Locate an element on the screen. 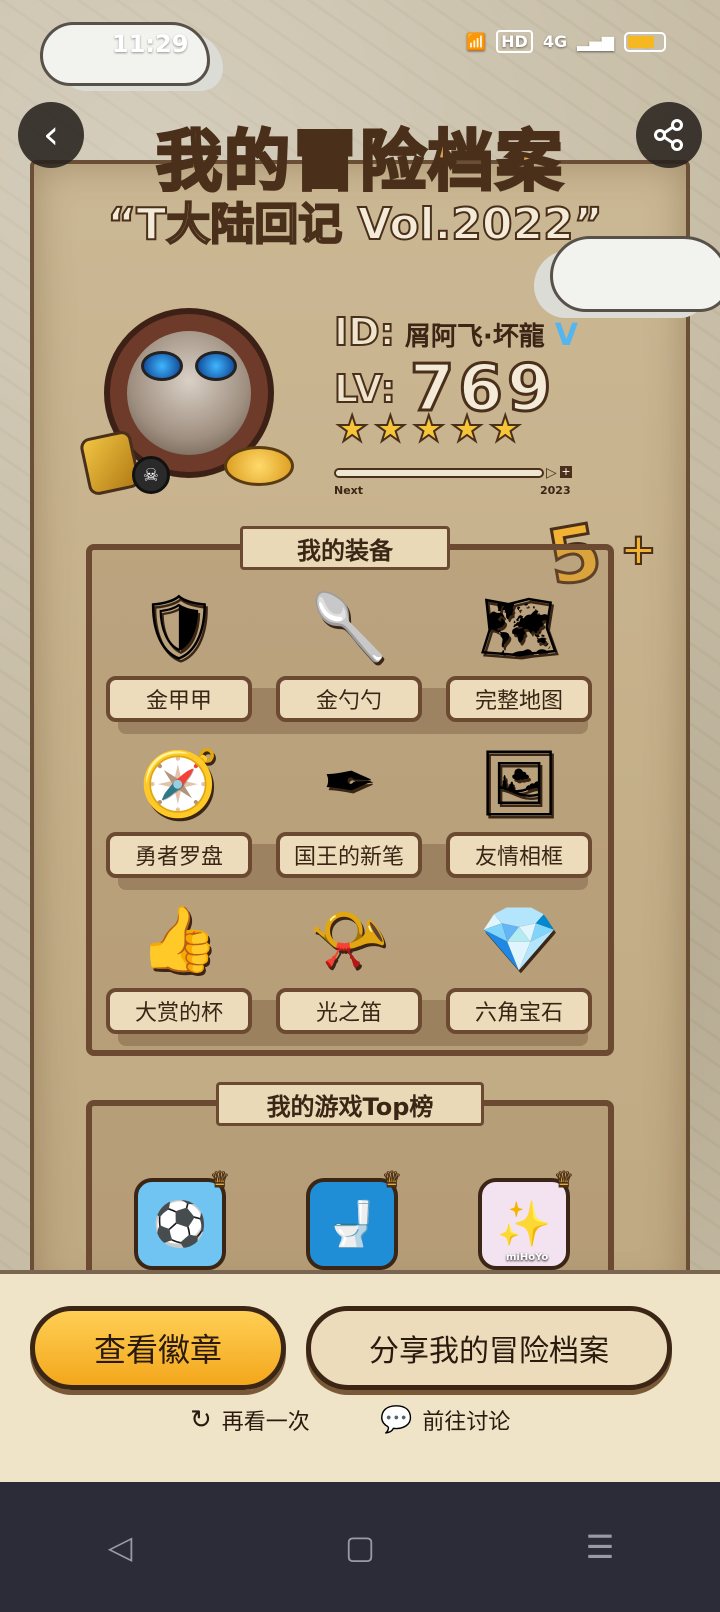 The image size is (720, 1612). replay-label: 再看一次 is located at coordinates (265, 1422).